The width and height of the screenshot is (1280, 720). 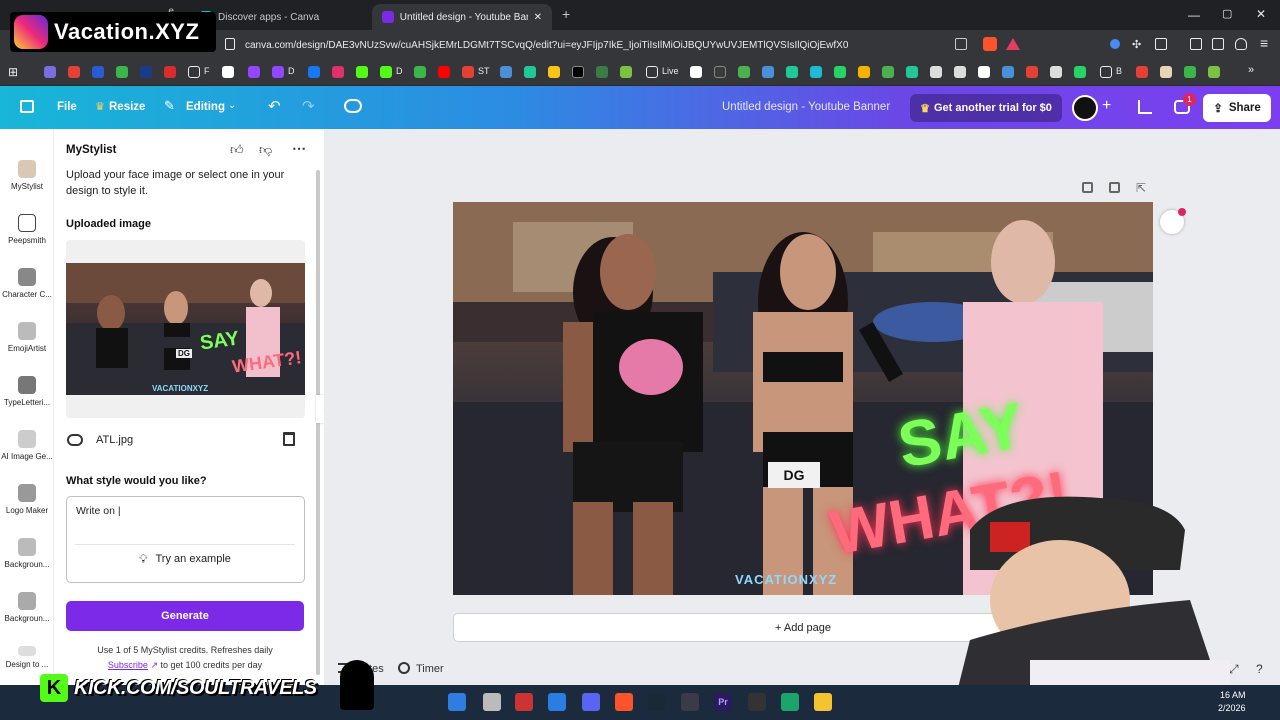 What do you see at coordinates (1145, 107) in the screenshot?
I see `insights-chart-icon` at bounding box center [1145, 107].